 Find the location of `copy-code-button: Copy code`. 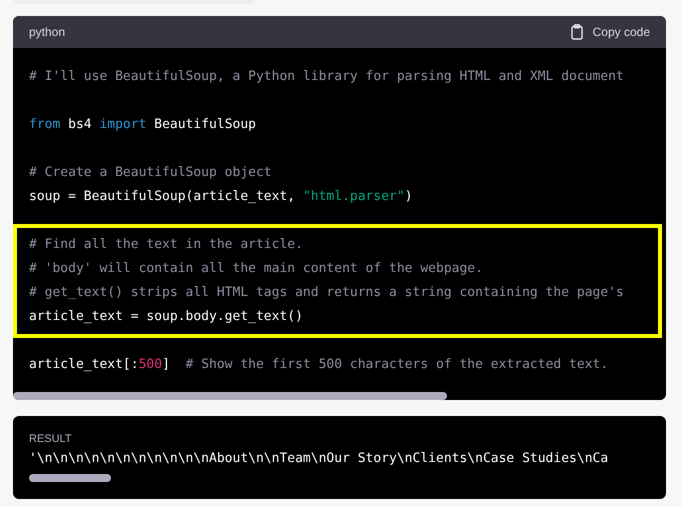

copy-code-button: Copy code is located at coordinates (610, 32).